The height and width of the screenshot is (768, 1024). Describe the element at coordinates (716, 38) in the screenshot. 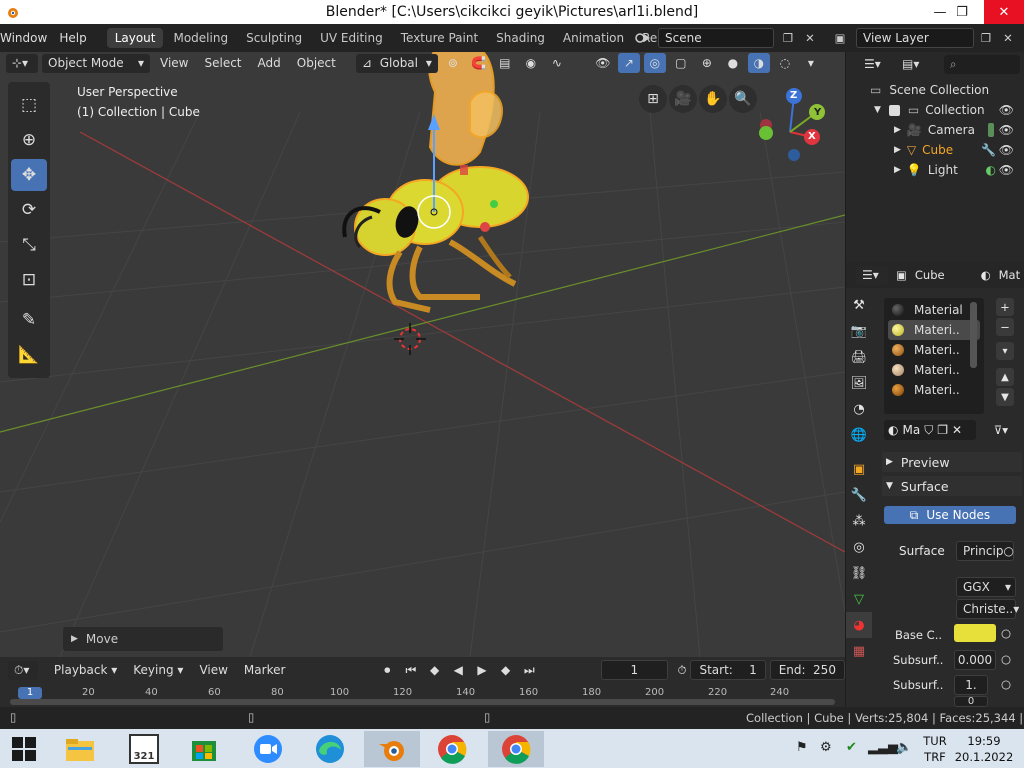

I see `scene-field: Scene` at that location.